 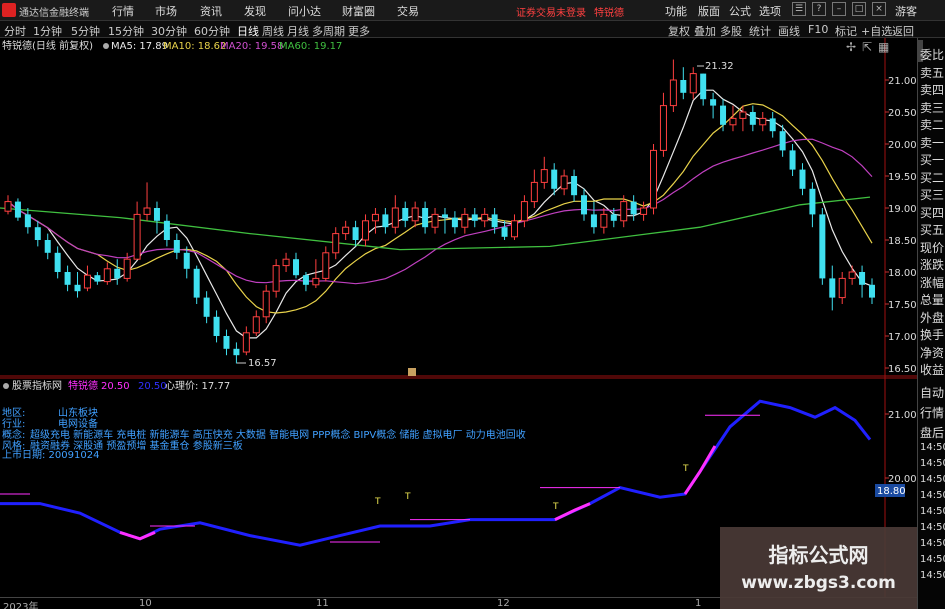 What do you see at coordinates (50, 454) in the screenshot?
I see `listing-date: 上市日期: 20091024` at bounding box center [50, 454].